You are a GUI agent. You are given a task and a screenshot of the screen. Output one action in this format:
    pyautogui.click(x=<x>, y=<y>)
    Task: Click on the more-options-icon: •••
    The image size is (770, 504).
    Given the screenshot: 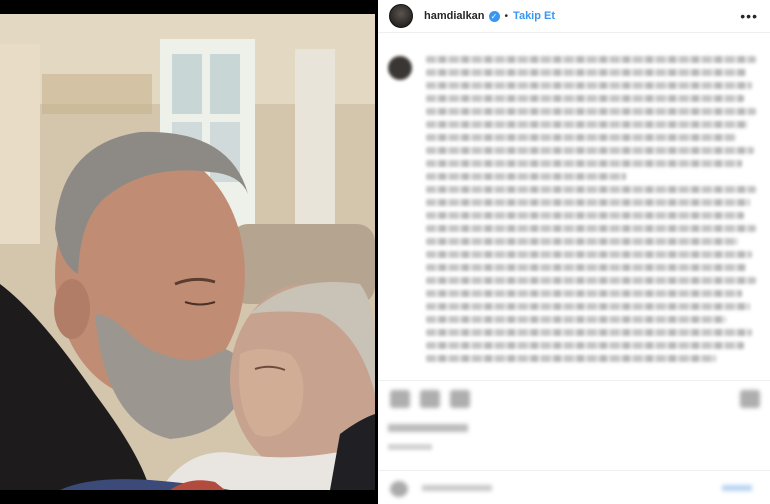 What is the action you would take?
    pyautogui.click(x=749, y=16)
    